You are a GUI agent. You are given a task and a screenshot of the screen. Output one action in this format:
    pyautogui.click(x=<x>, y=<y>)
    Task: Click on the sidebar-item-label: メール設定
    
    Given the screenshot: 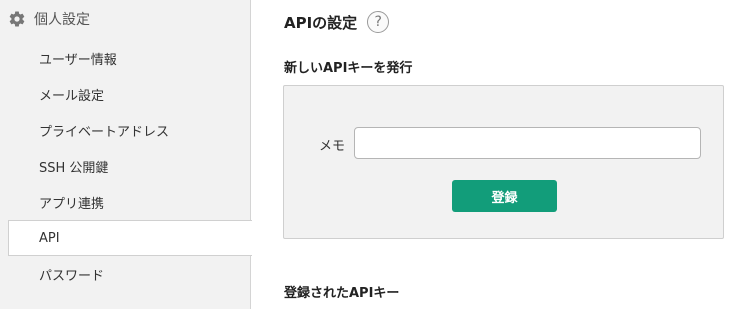 What is the action you would take?
    pyautogui.click(x=72, y=96)
    